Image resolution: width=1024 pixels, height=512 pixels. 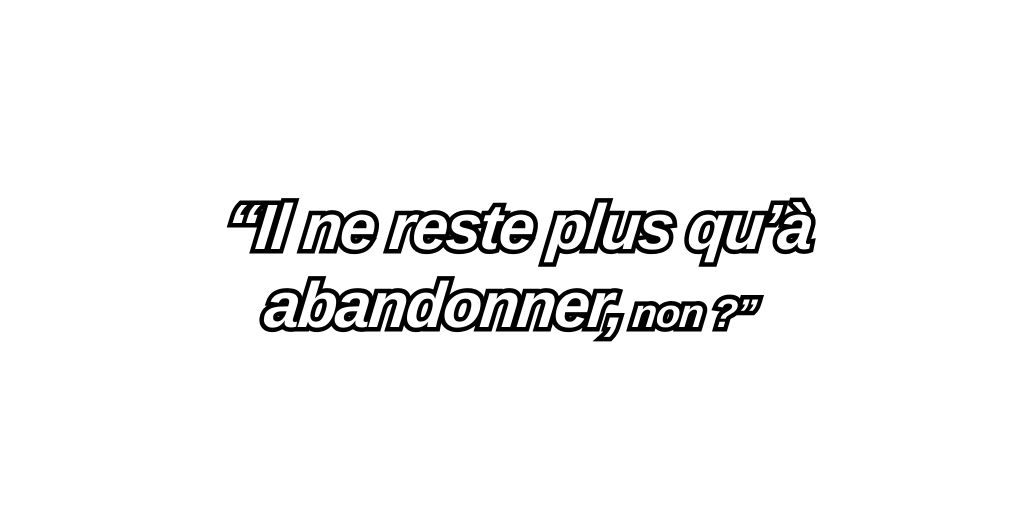 I want to click on caption-line-2-tail: non ?”, so click(x=691, y=314).